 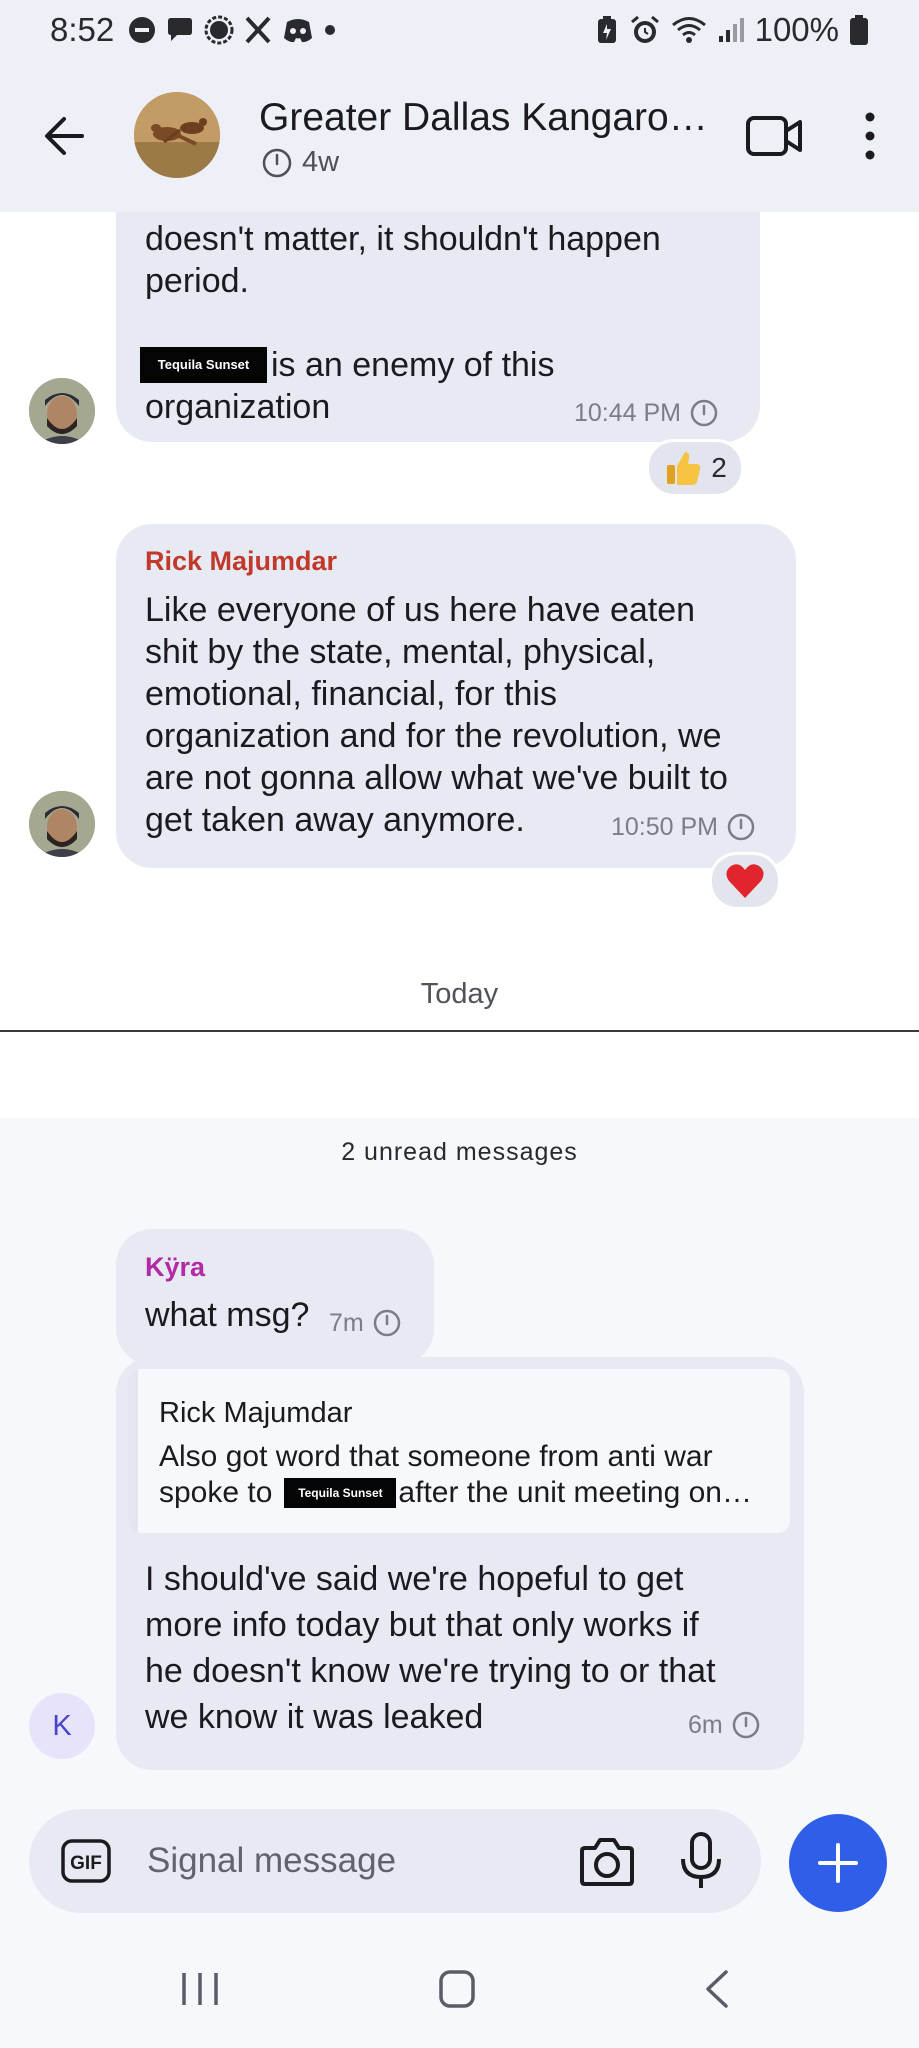 I want to click on alarm-icon, so click(x=644, y=29).